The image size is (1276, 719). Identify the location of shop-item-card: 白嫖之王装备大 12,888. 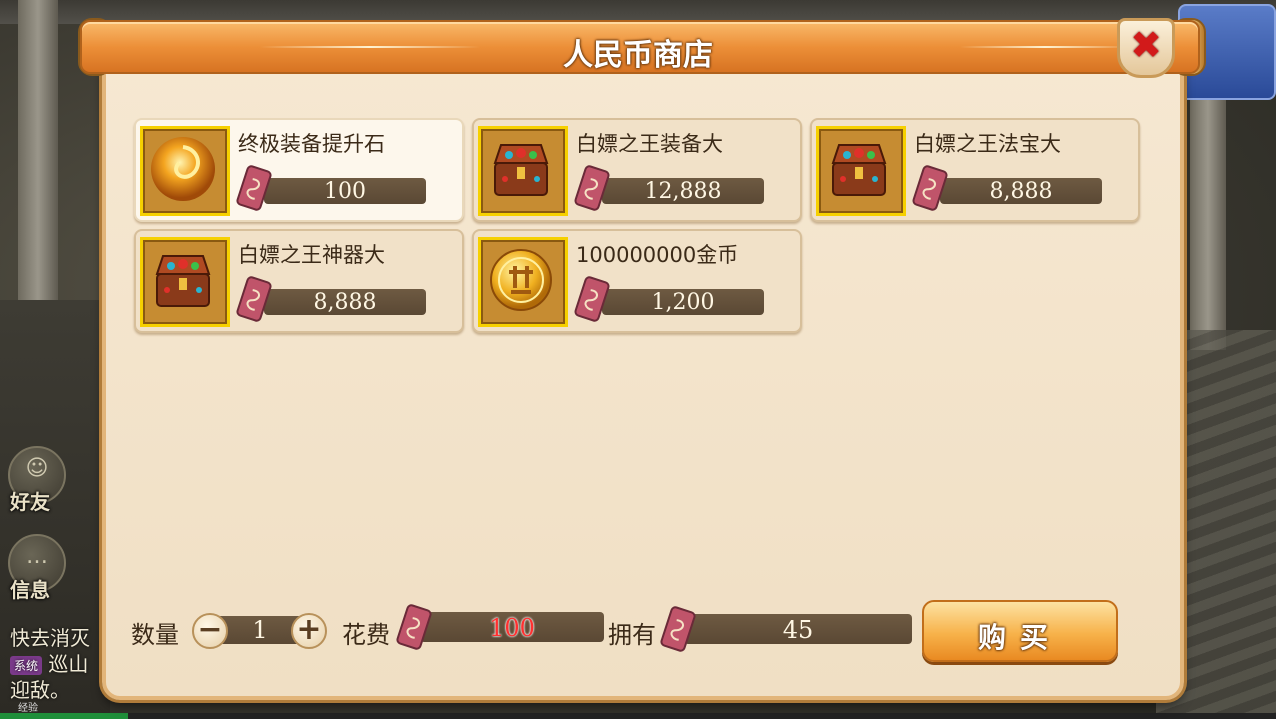
(637, 170).